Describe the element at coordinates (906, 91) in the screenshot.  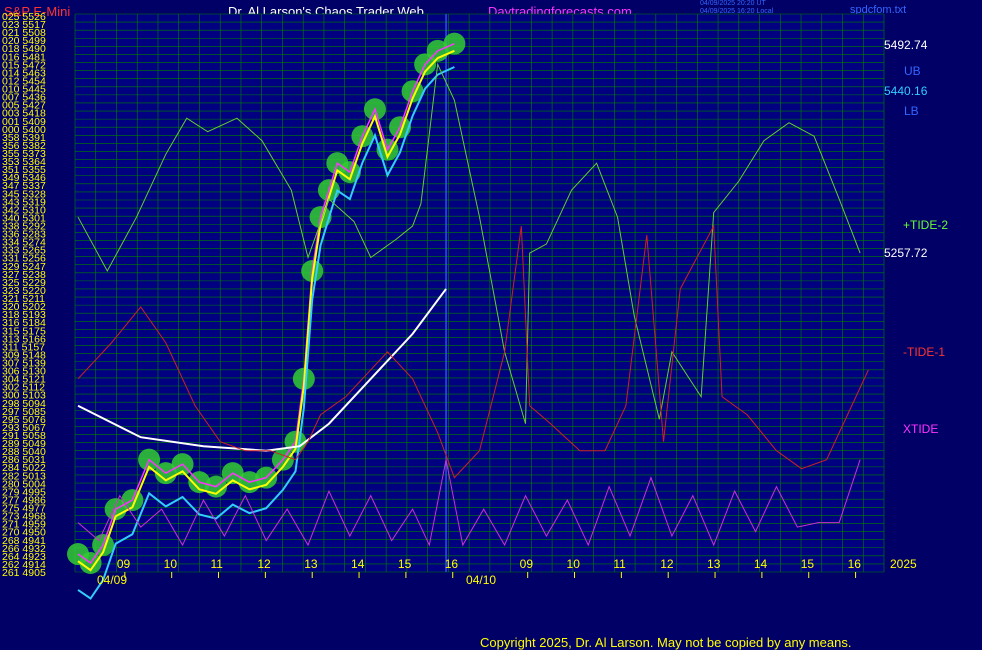
I see `price-label-mid: 5440.16` at that location.